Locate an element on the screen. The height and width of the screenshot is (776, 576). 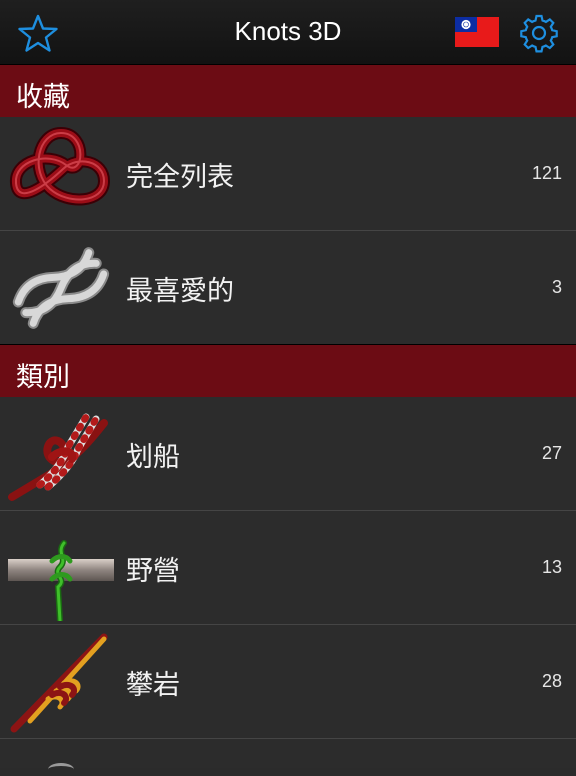
list-item-boating: 划船 27 is located at coordinates (288, 454).